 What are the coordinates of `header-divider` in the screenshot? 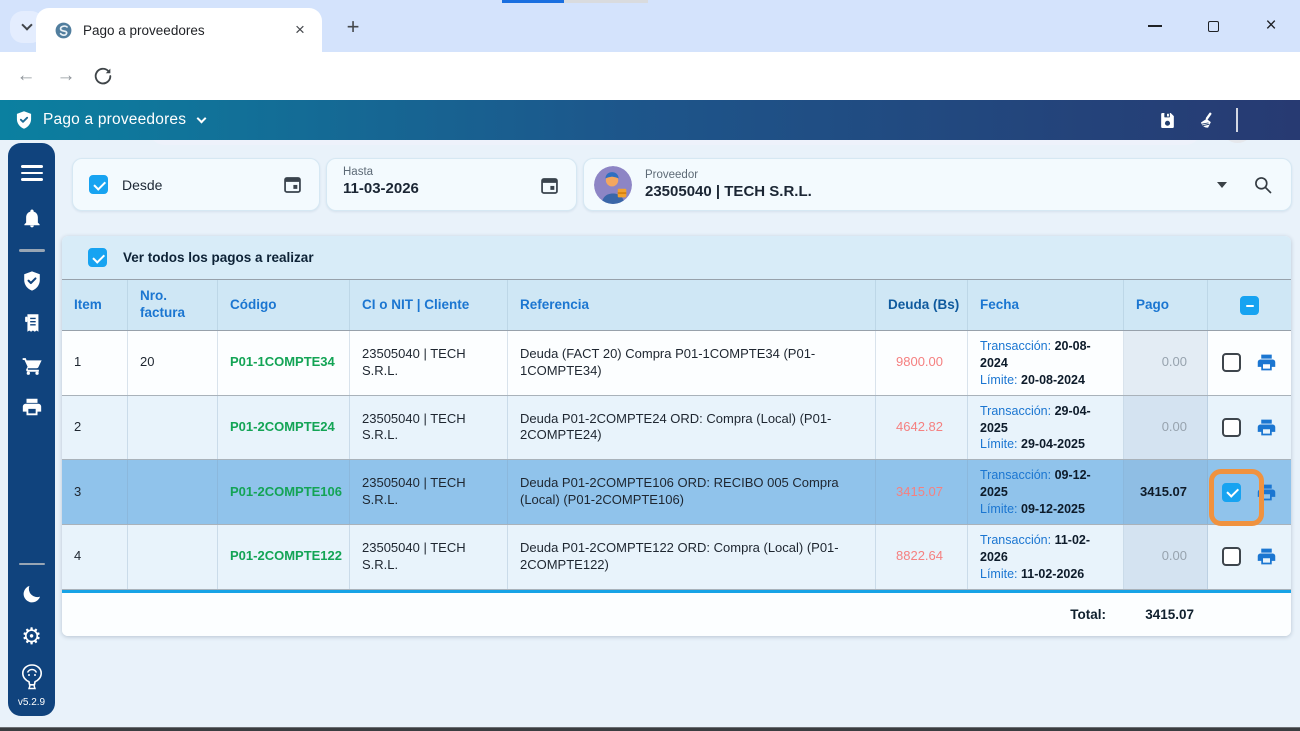 It's located at (1237, 120).